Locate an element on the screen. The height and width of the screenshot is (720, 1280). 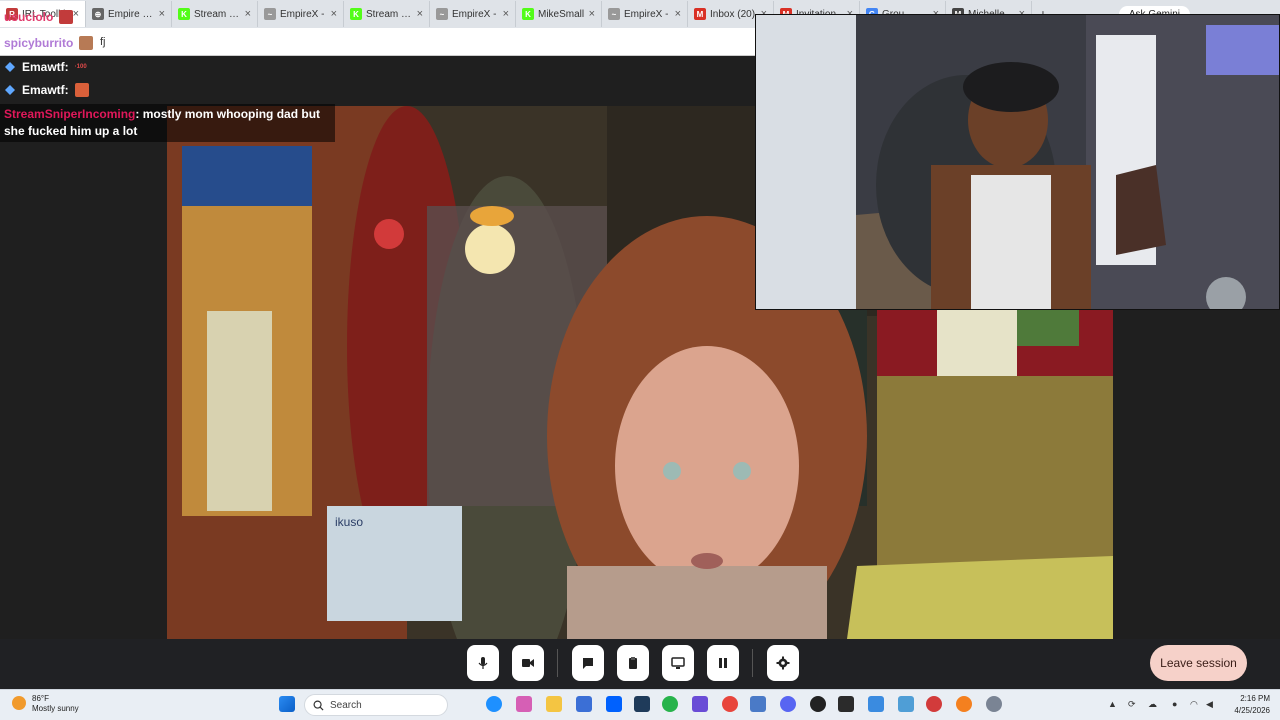
mic-icon is located at coordinates (483, 663).